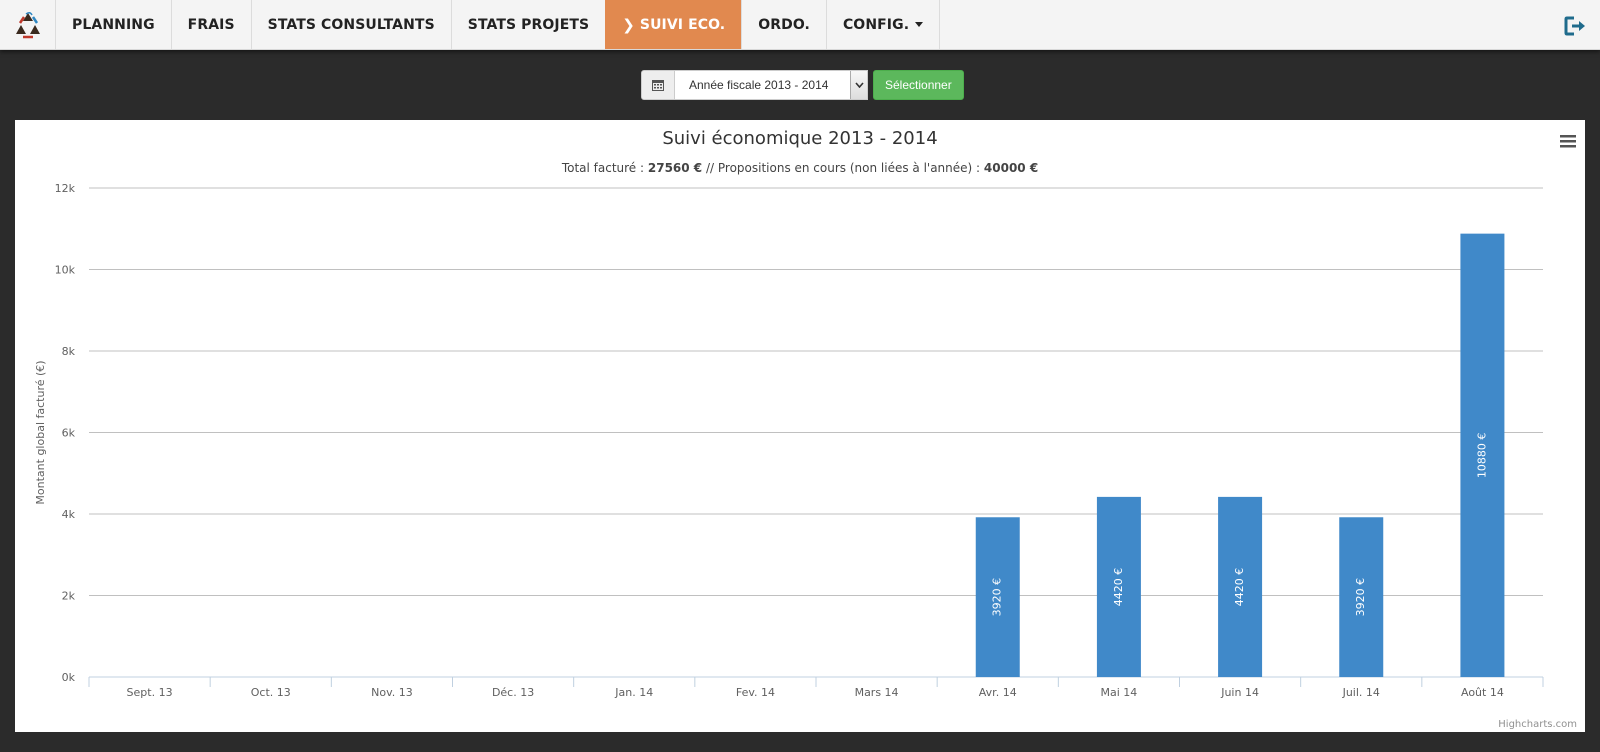 Image resolution: width=1600 pixels, height=752 pixels. Describe the element at coordinates (65, 188) in the screenshot. I see `y-tick-label: 12k` at that location.